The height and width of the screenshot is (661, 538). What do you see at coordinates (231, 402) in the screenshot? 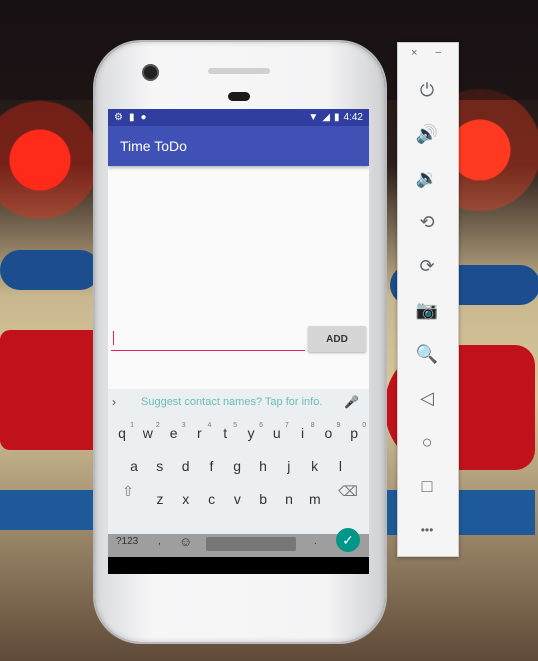
I see `suggestion-text: Suggest contact names? Tap for info.` at bounding box center [231, 402].